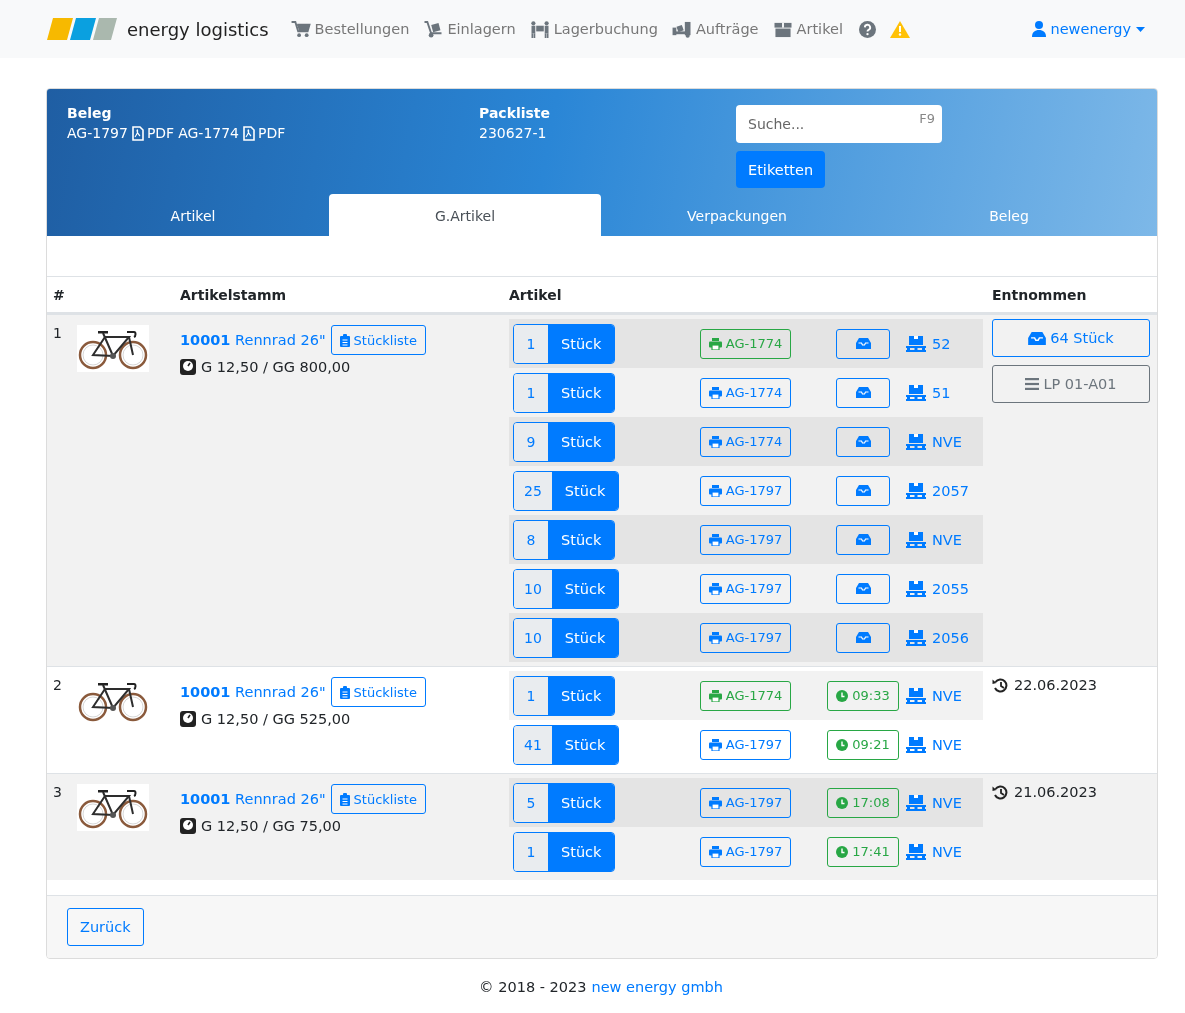  Describe the element at coordinates (566, 490) in the screenshot. I see `quantity-group: 25 Stück` at that location.